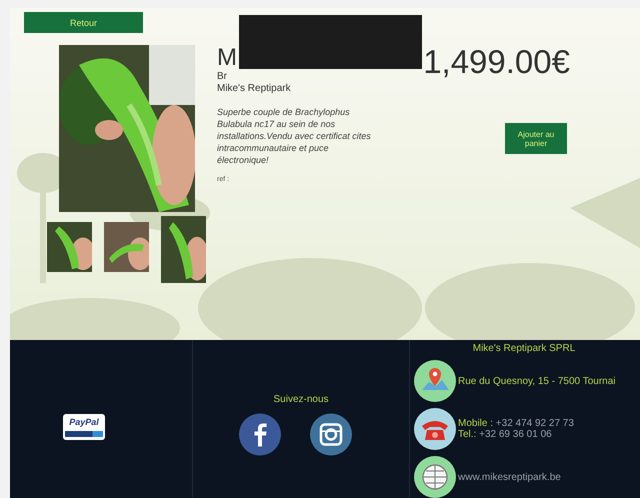 Image resolution: width=640 pixels, height=498 pixels. What do you see at coordinates (301, 399) in the screenshot?
I see `follow-title: Suivez-nous` at bounding box center [301, 399].